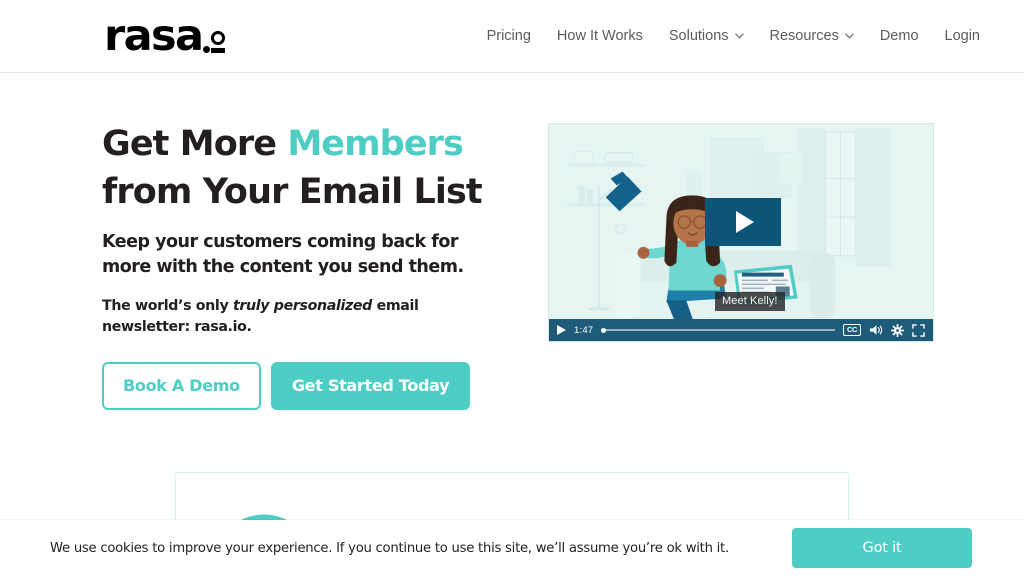  I want to click on nav-label: Resources, so click(804, 36).